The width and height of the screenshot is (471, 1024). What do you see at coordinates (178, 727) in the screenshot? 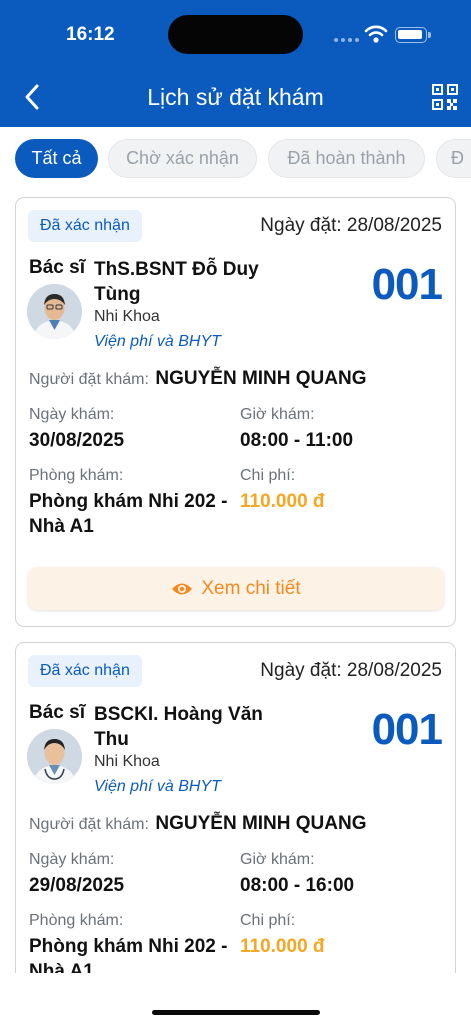
I see `doctor-name: BSCKI. Hoàng Văn Thu` at bounding box center [178, 727].